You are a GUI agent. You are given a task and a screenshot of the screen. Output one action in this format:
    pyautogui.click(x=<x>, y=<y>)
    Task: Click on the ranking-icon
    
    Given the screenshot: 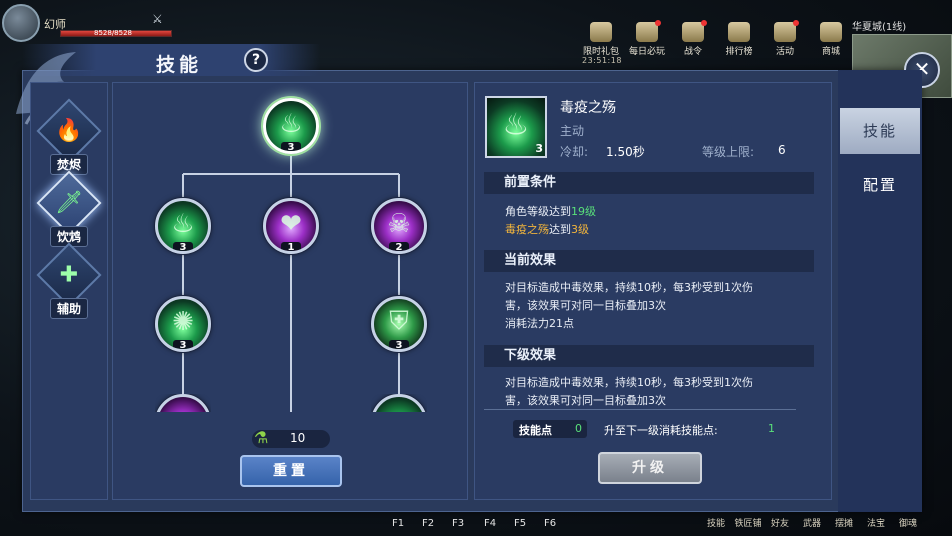 What is the action you would take?
    pyautogui.click(x=739, y=32)
    